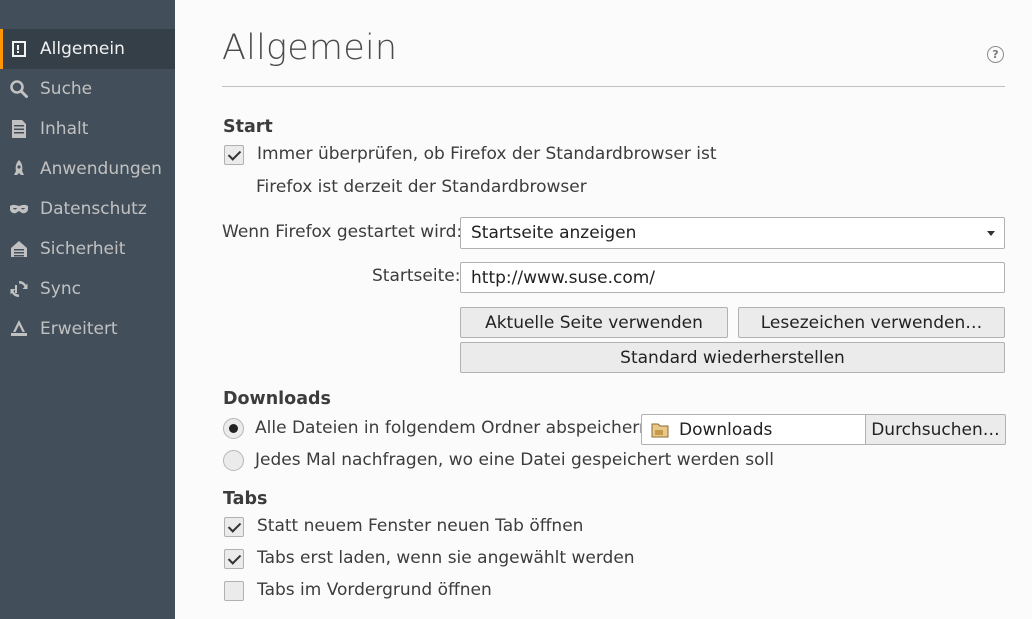 The width and height of the screenshot is (1032, 619). Describe the element at coordinates (82, 49) in the screenshot. I see `sidebar-item-label: Allgemein` at that location.